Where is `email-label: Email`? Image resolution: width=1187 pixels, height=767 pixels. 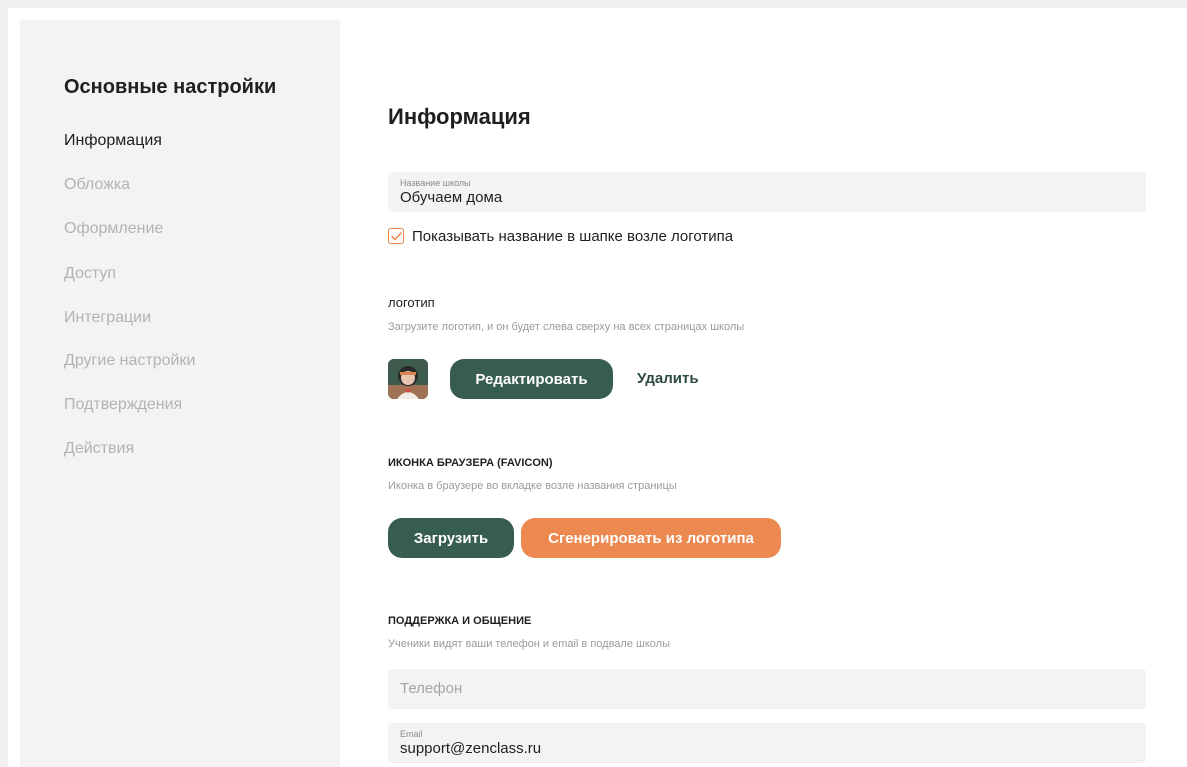
email-label: Email is located at coordinates (411, 734).